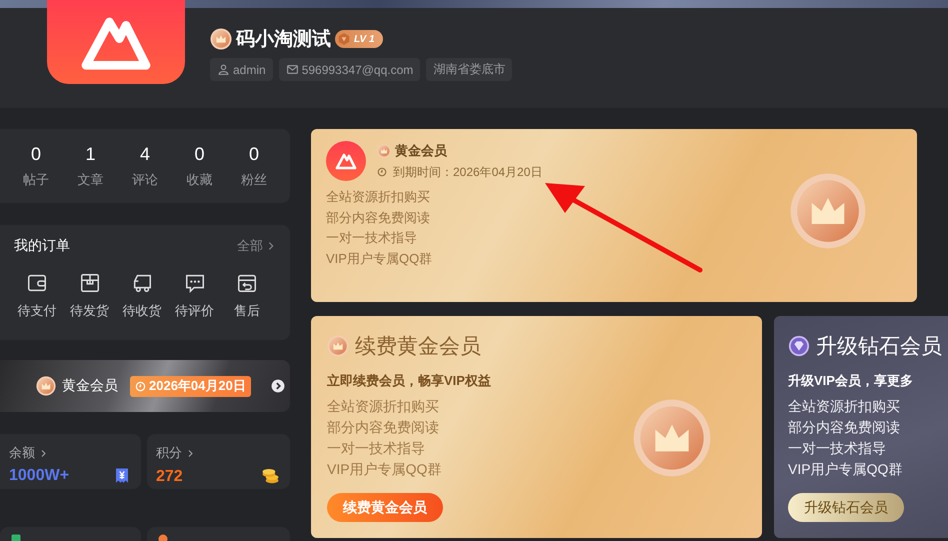 The height and width of the screenshot is (541, 948). I want to click on orders-title: 我的订单, so click(42, 246).